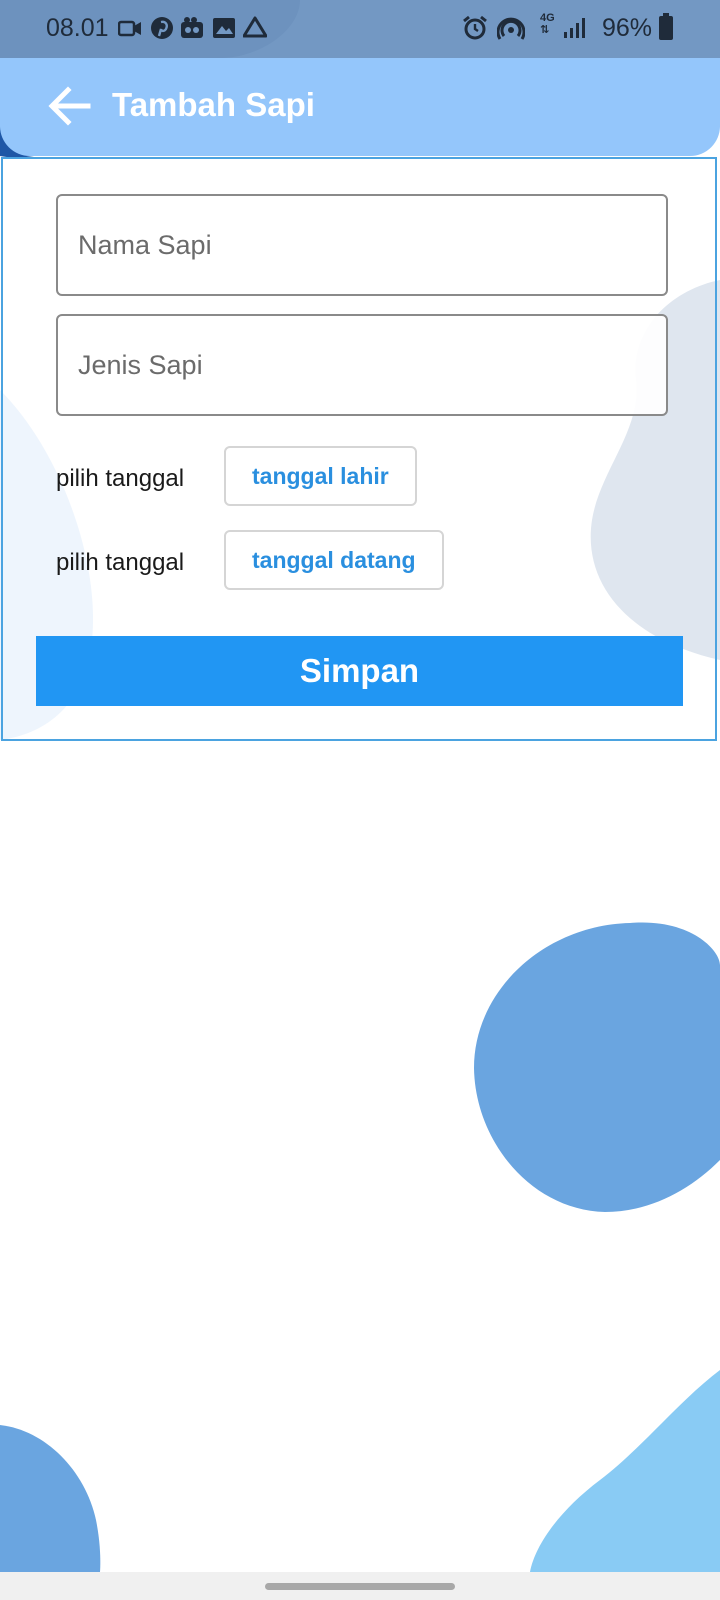 The width and height of the screenshot is (720, 1600). Describe the element at coordinates (77, 28) in the screenshot. I see `status-time: 08.01` at that location.